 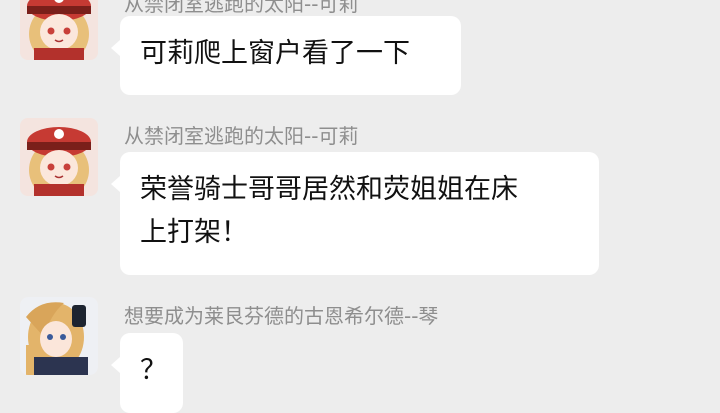 What do you see at coordinates (281, 316) in the screenshot?
I see `sender-name: 想要成为莱艮芬德的古恩希尔德--琴` at bounding box center [281, 316].